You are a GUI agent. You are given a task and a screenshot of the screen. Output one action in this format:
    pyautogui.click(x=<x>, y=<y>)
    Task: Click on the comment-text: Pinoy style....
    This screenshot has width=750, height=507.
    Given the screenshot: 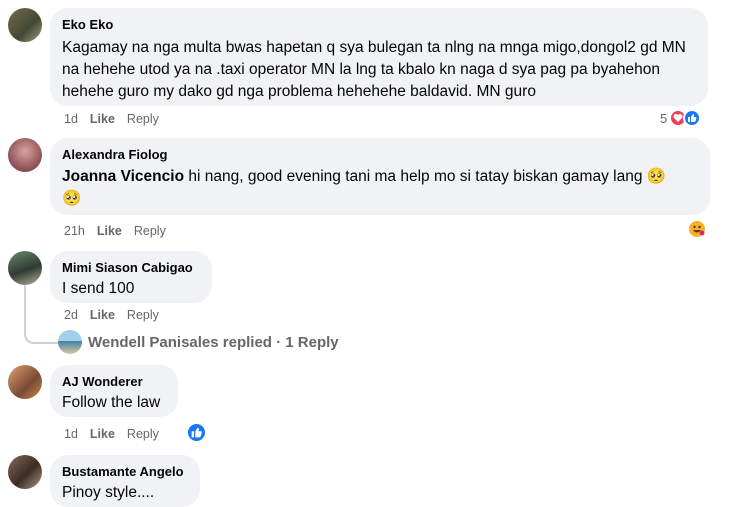 What is the action you would take?
    pyautogui.click(x=108, y=492)
    